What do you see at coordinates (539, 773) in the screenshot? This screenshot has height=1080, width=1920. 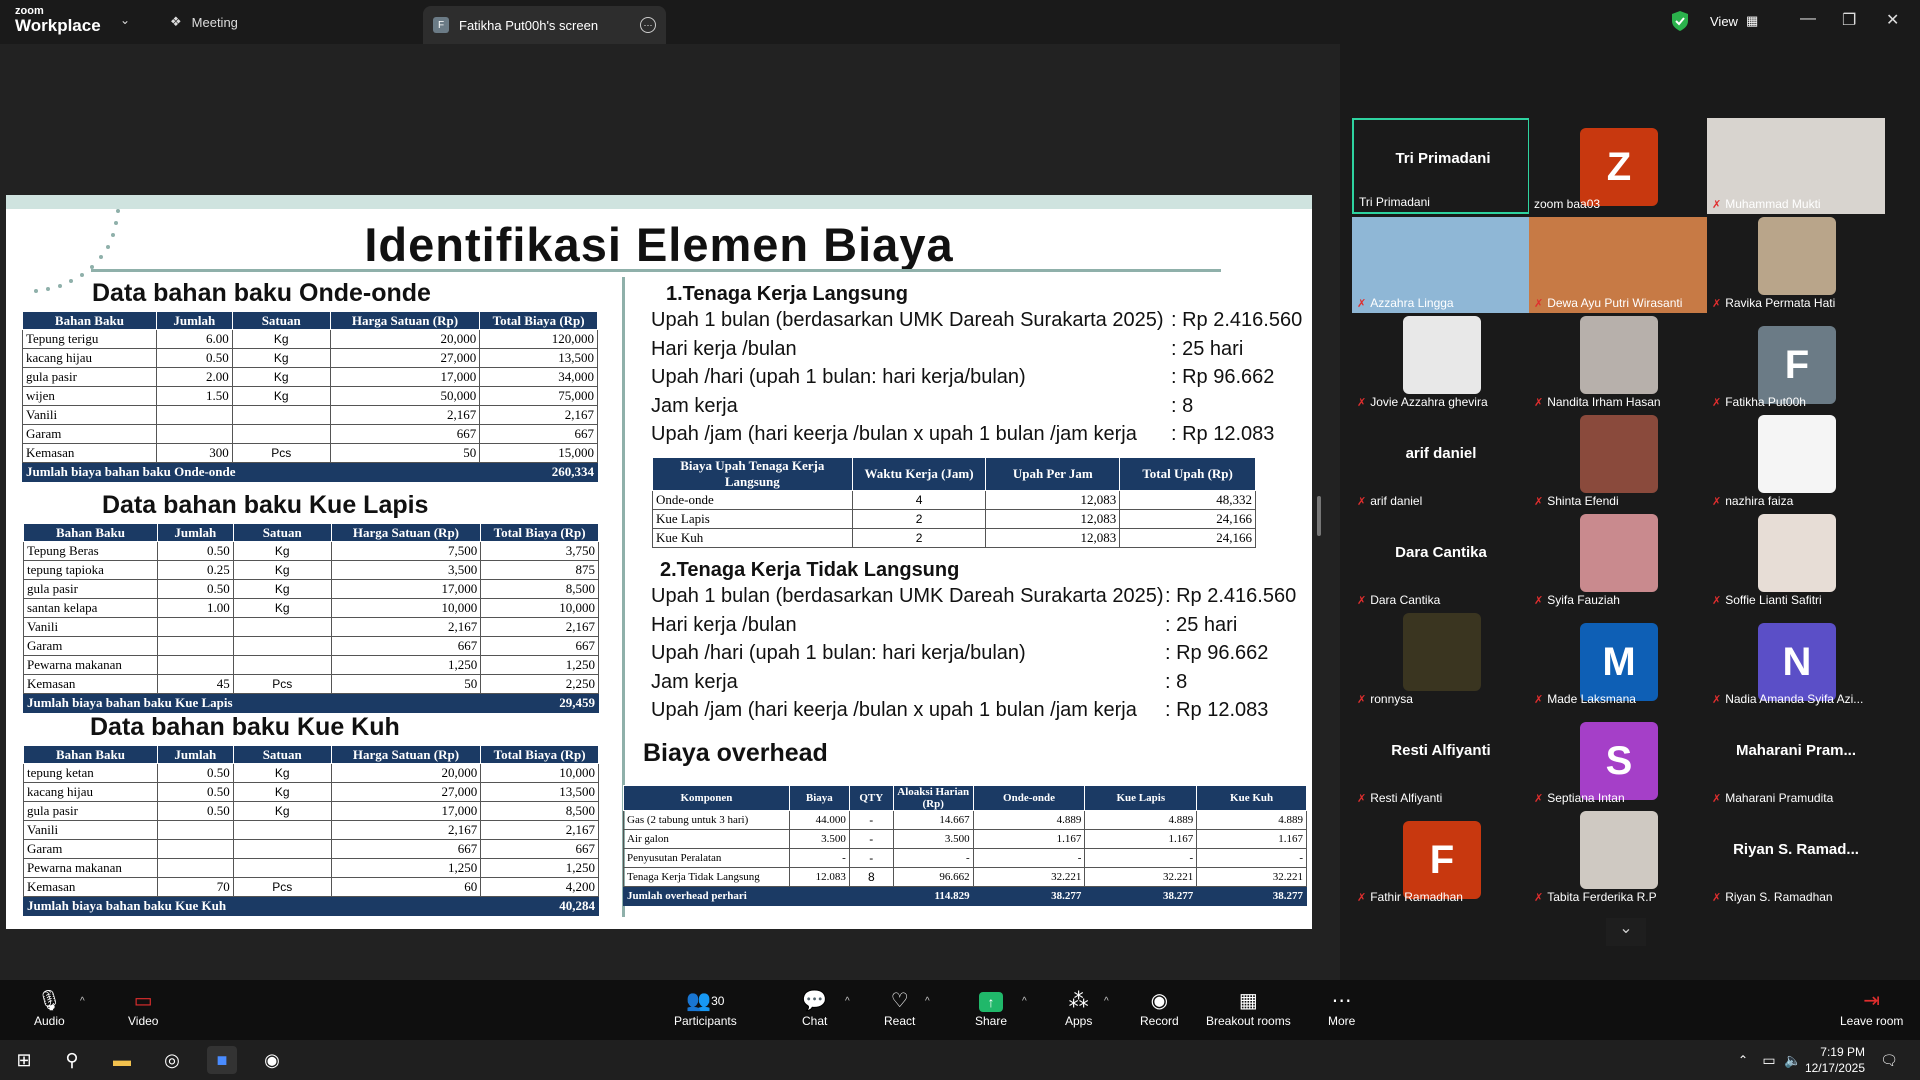 I see `table-cell: 10,000` at bounding box center [539, 773].